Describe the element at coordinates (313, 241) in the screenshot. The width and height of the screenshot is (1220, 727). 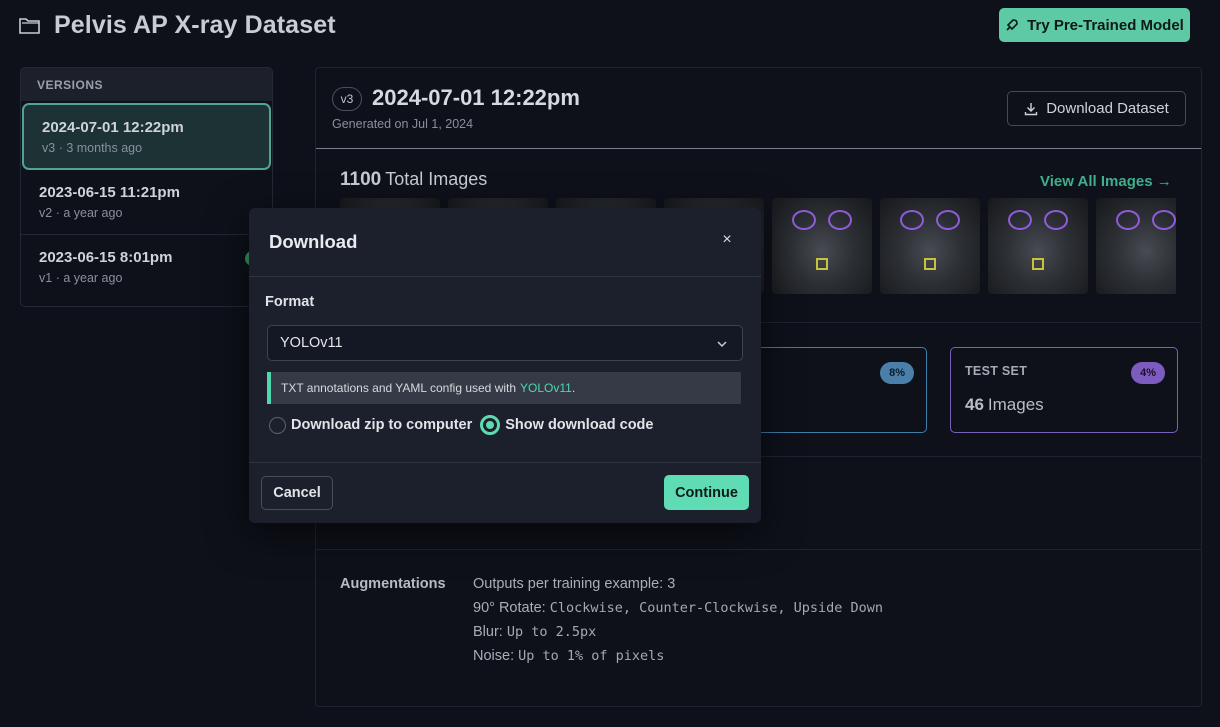
I see `modal-title: Download` at that location.